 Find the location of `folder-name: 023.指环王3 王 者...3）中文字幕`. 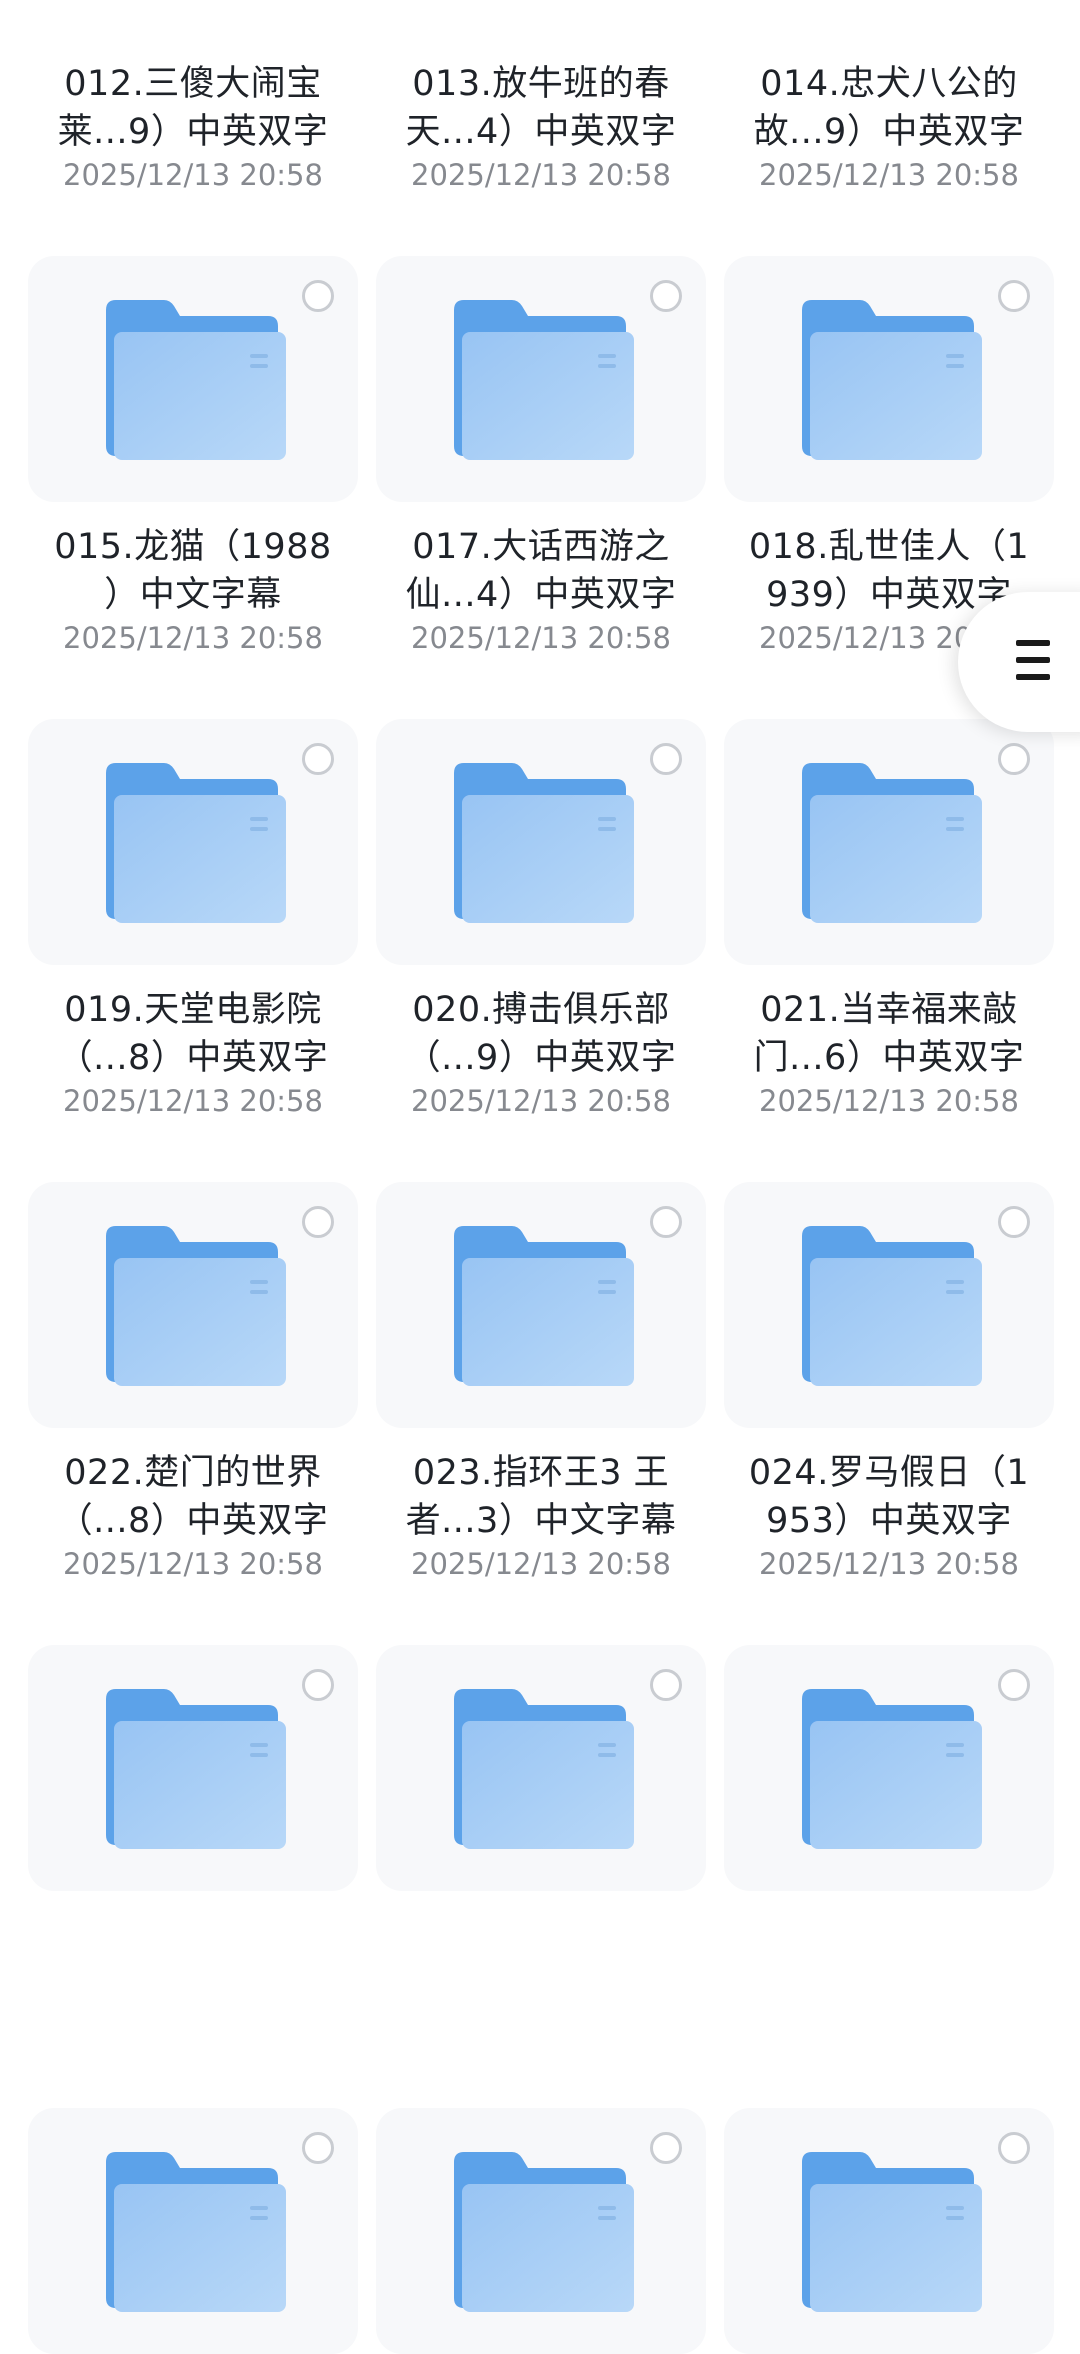

folder-name: 023.指环王3 王 者...3）中文字幕 is located at coordinates (541, 1497).